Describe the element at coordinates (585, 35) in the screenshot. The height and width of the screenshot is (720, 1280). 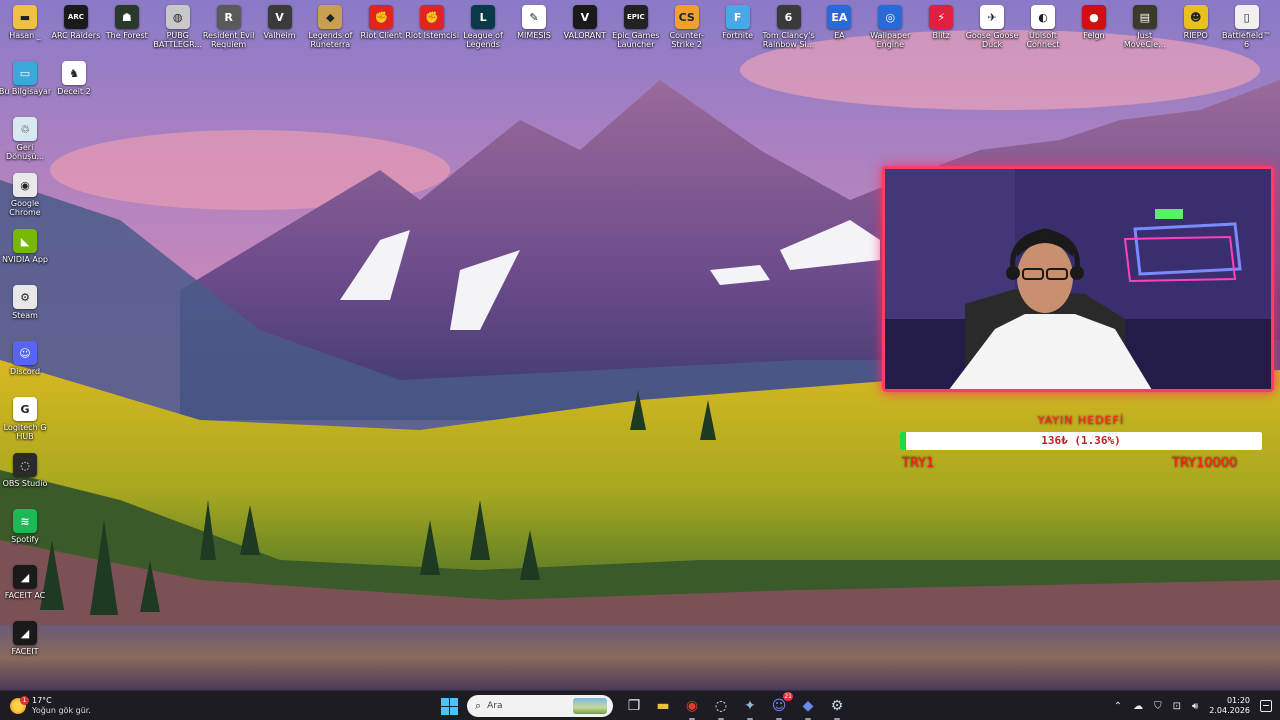
I see `desktop-shortcut-label: VALORANT` at that location.